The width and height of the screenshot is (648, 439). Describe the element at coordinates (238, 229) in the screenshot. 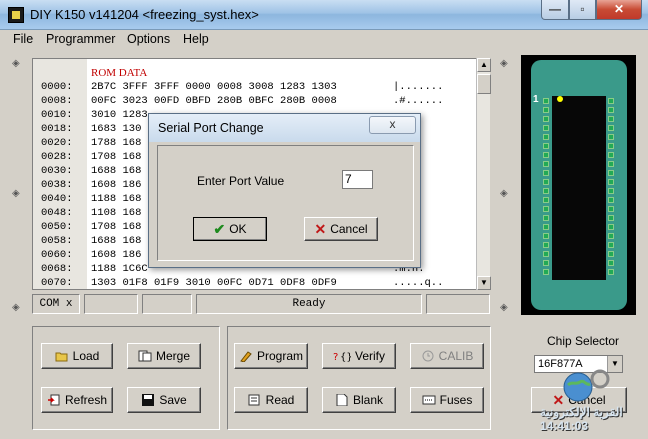

I see `dialog-ok-label: OK` at that location.